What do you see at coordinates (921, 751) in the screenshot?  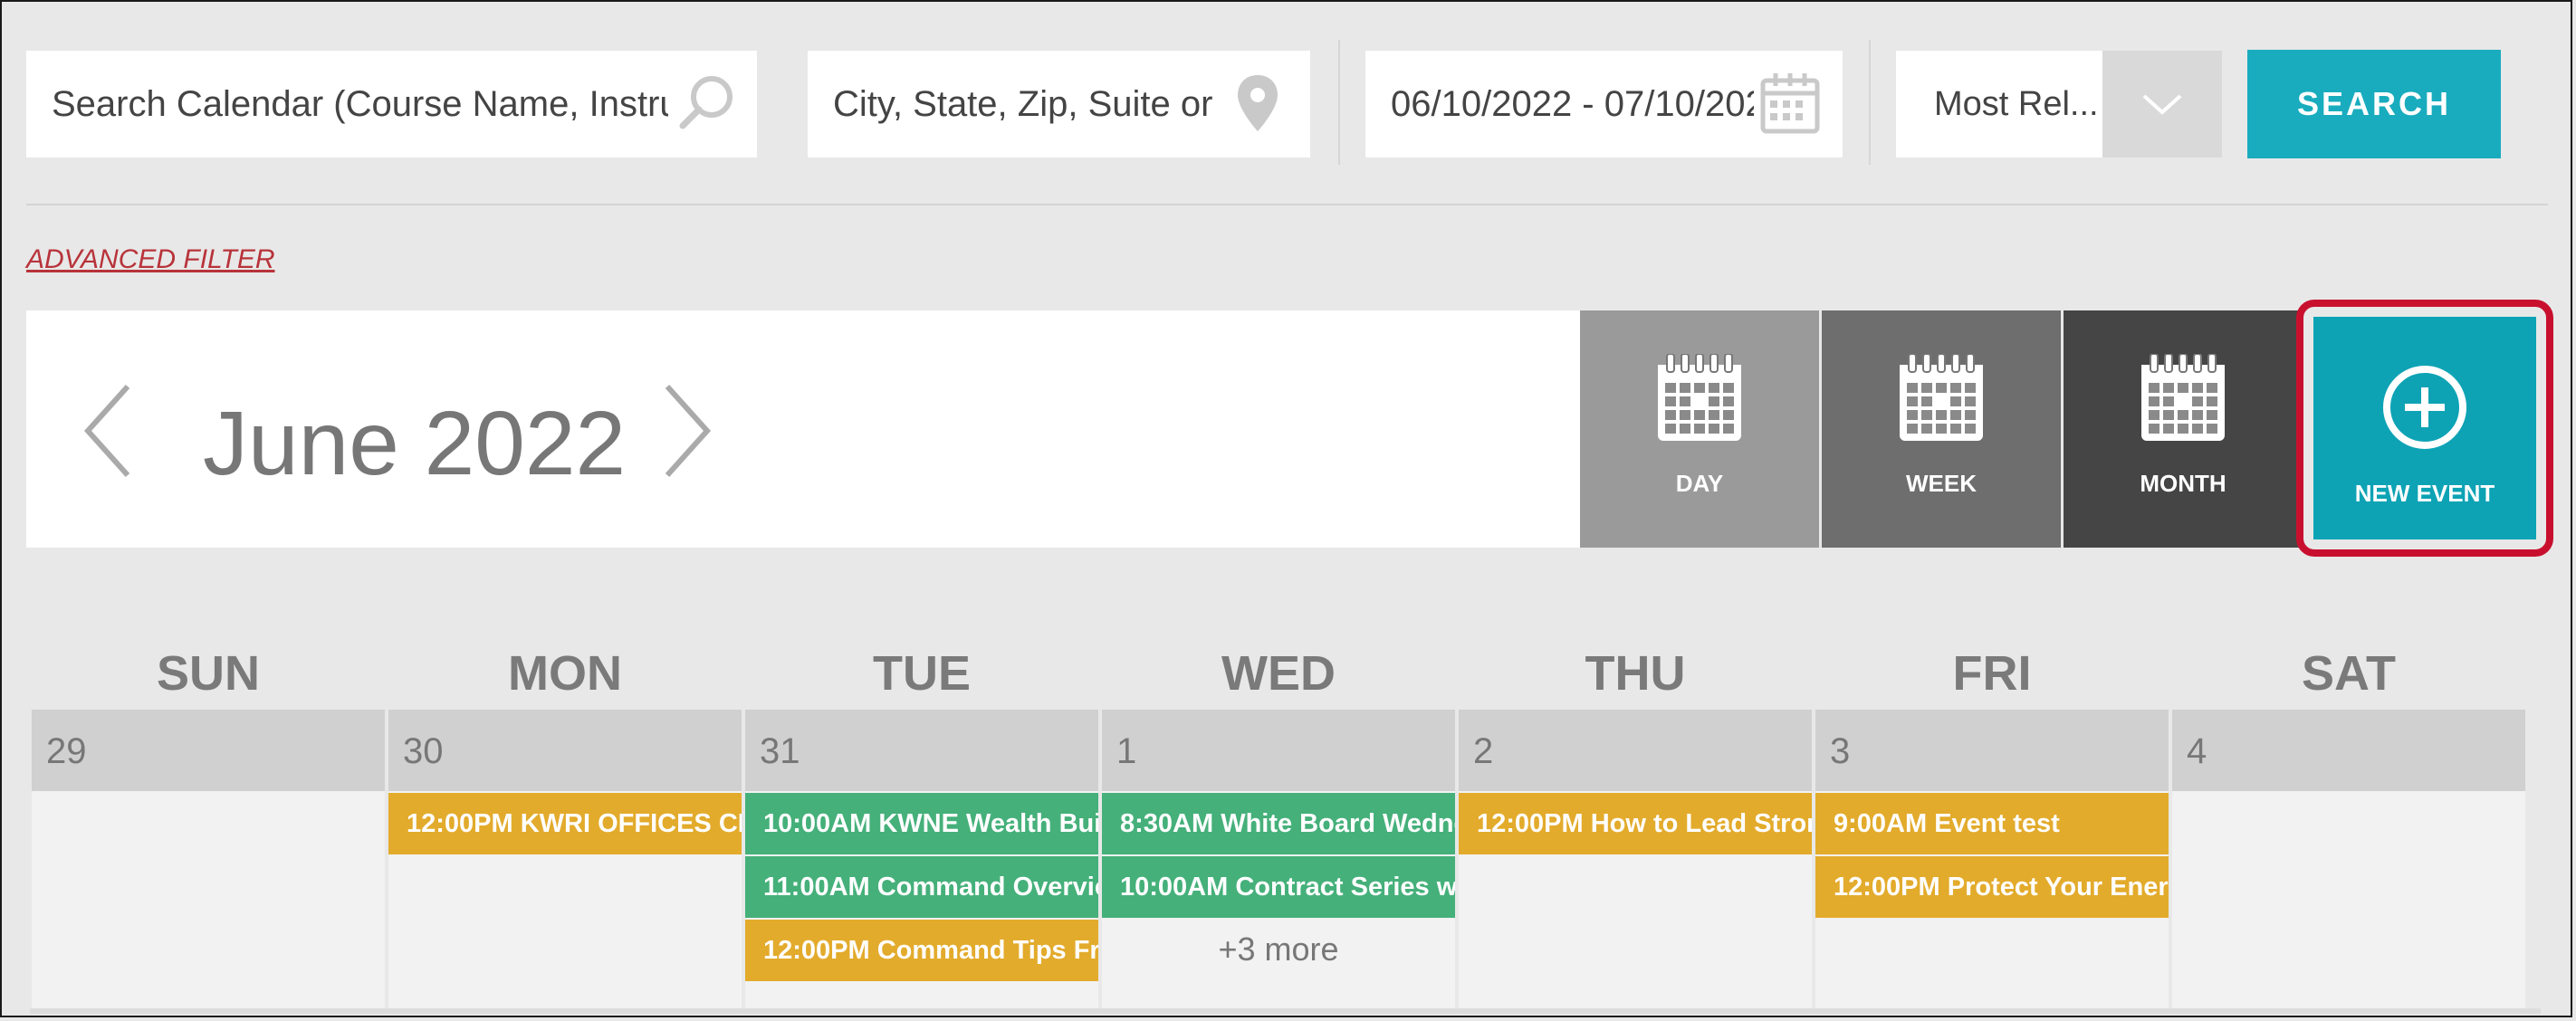 I see `day-number: 31` at bounding box center [921, 751].